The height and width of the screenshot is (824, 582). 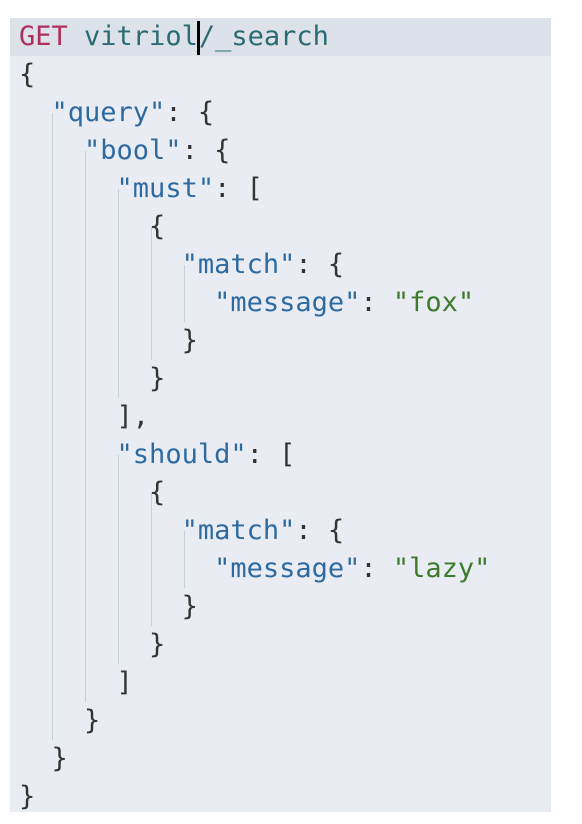 I want to click on code-line: "must": [, so click(x=189, y=188).